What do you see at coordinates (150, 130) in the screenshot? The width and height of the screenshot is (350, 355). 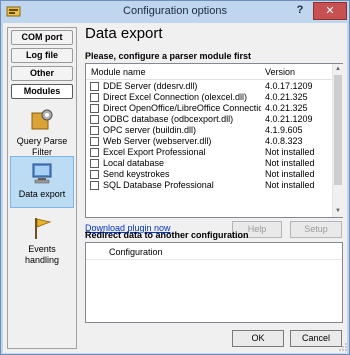 I see `module-name: OPC server (buildin.dll)` at bounding box center [150, 130].